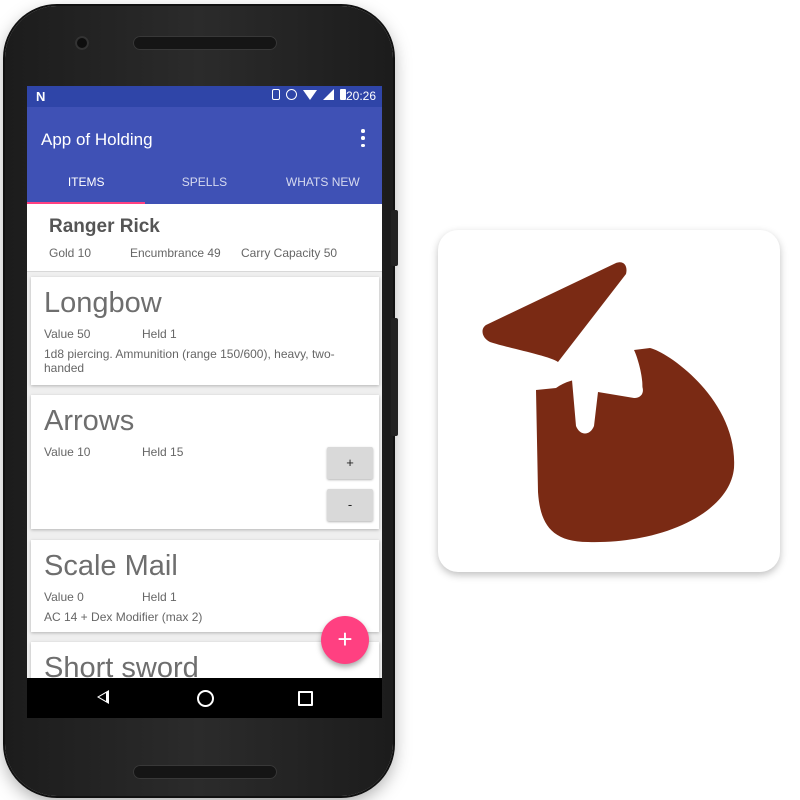 The width and height of the screenshot is (800, 800). I want to click on tab-spells: SPELLS, so click(204, 182).